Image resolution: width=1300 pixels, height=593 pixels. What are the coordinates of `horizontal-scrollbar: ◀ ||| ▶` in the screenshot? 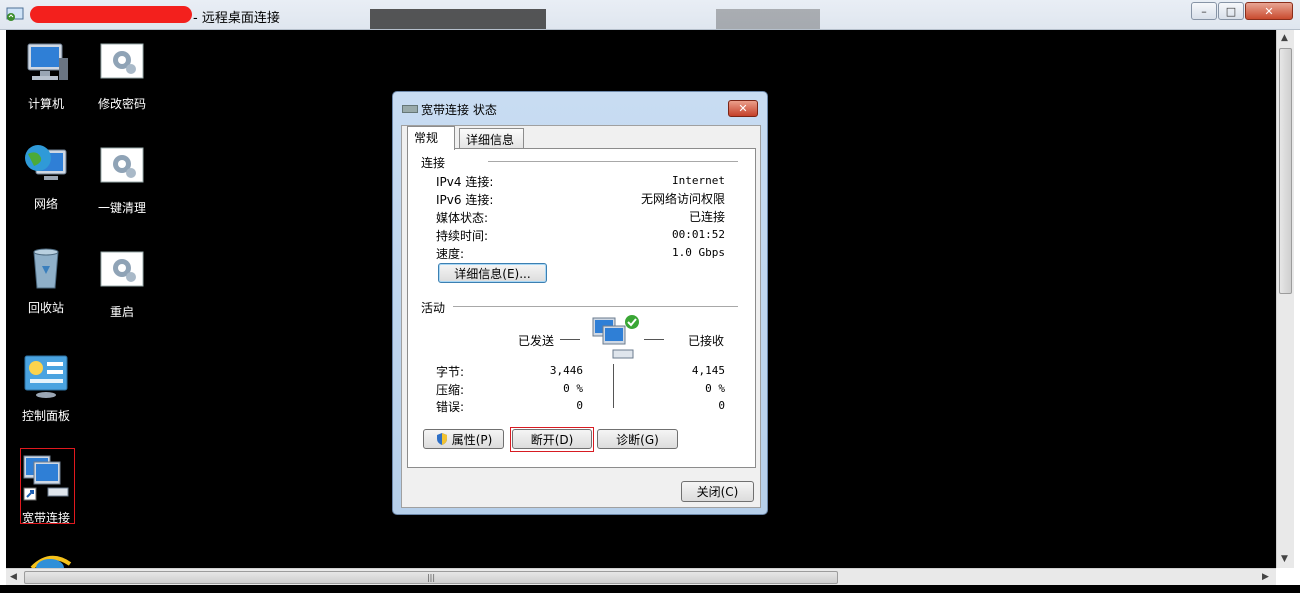 It's located at (641, 576).